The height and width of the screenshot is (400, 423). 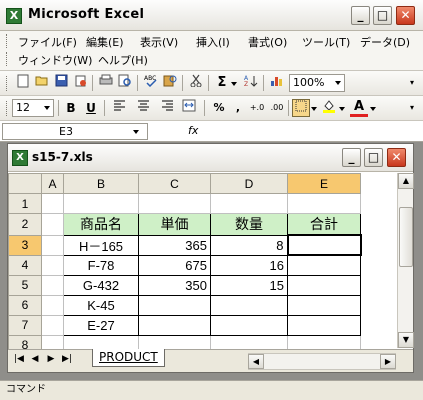 I want to click on chart-wizard-icon, so click(x=277, y=83).